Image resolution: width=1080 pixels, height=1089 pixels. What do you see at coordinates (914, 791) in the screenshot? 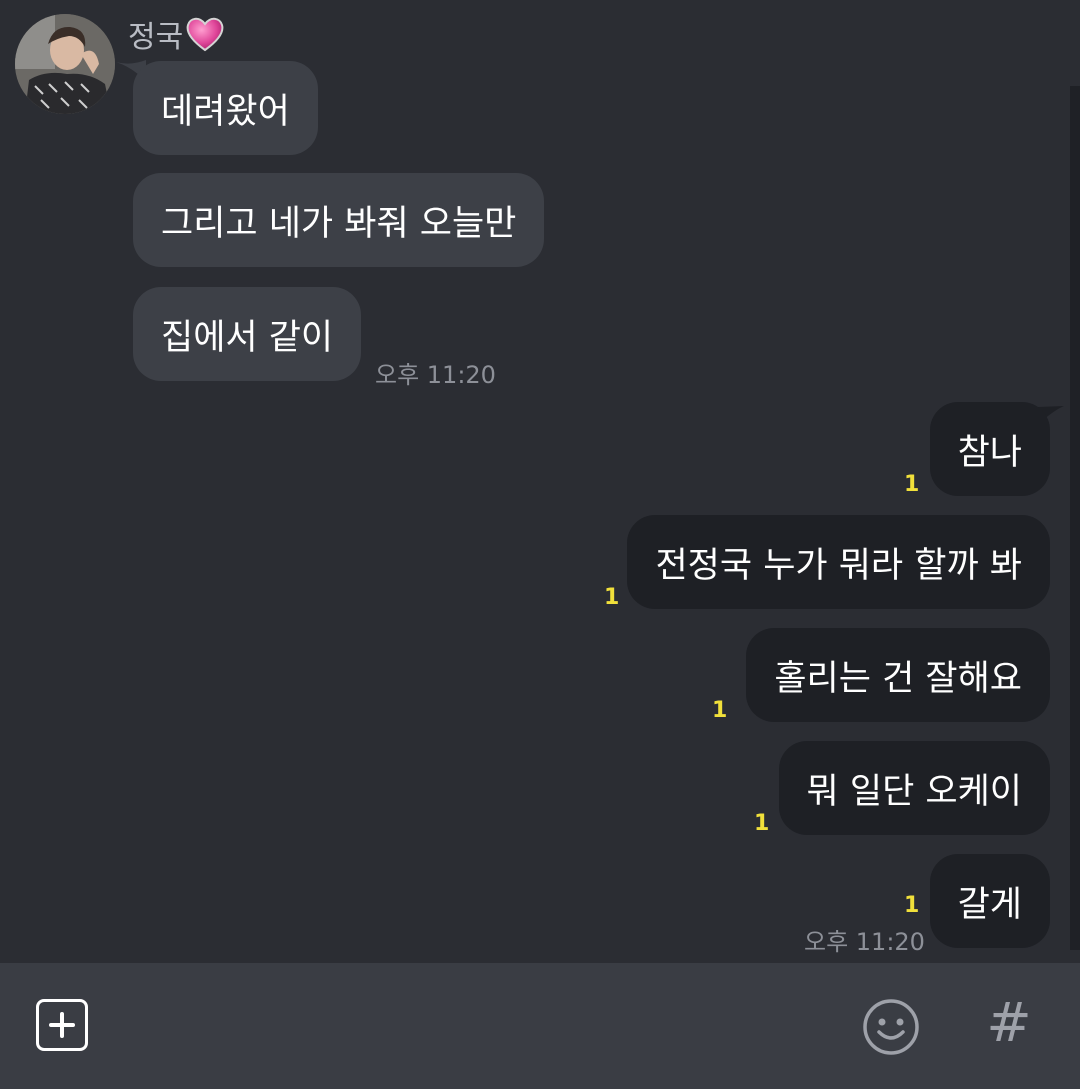
I see `message-text: 뭐 일단 오케이` at bounding box center [914, 791].